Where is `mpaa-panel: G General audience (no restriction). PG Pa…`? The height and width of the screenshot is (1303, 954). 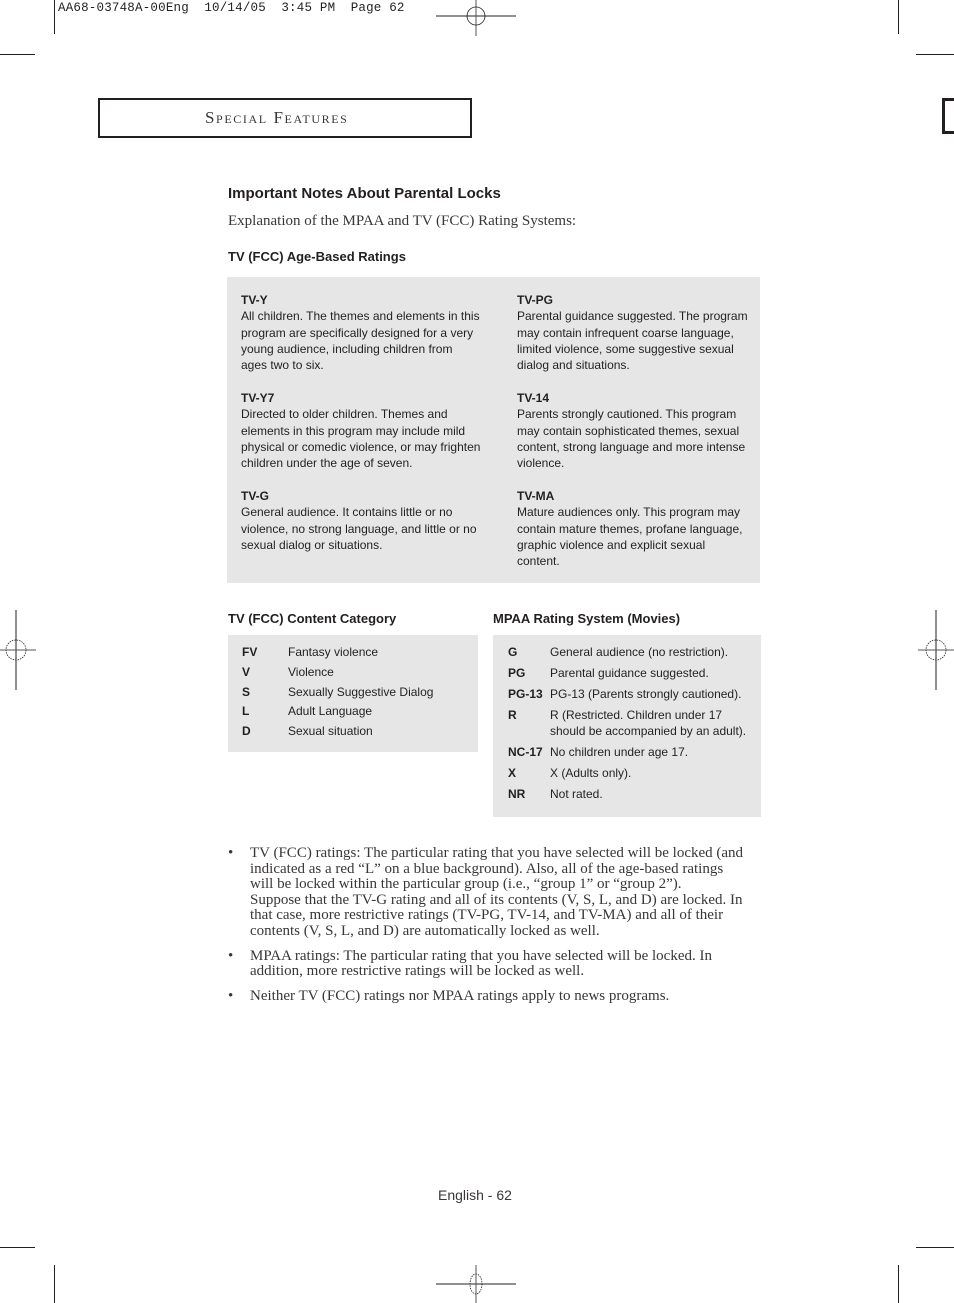
mpaa-panel: G General audience (no restriction). PG Pa… is located at coordinates (627, 726).